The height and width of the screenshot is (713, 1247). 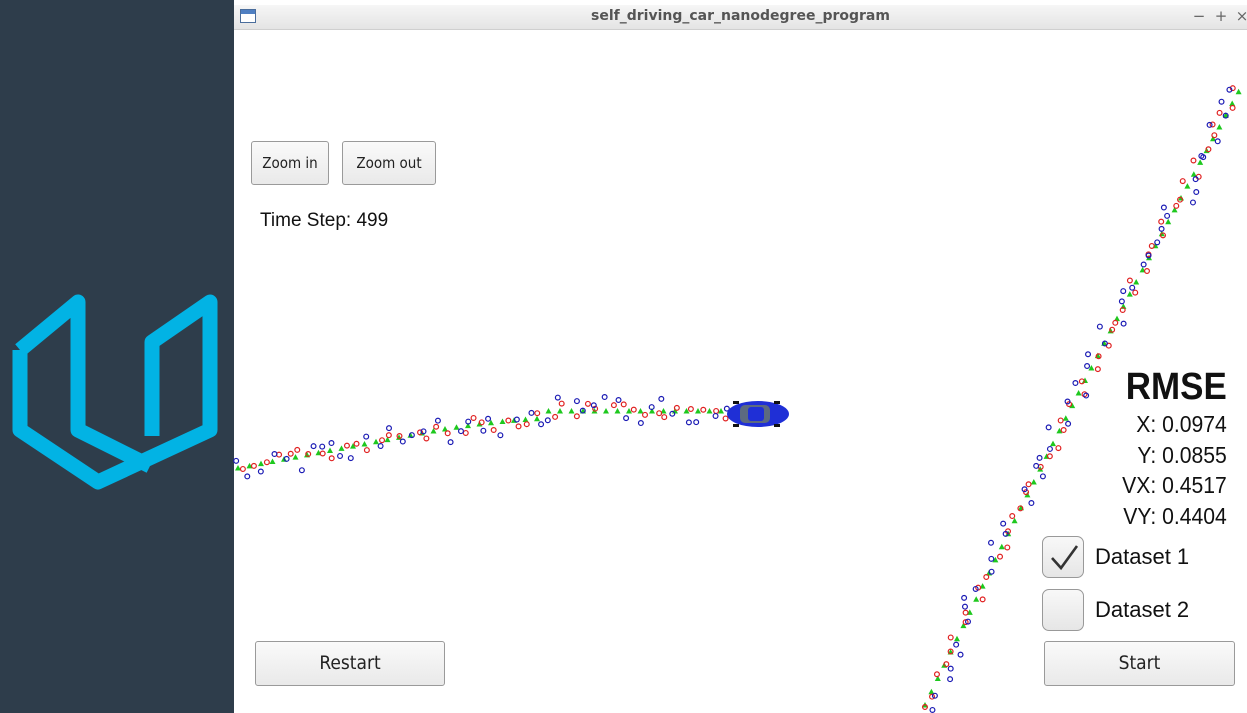 What do you see at coordinates (1142, 556) in the screenshot?
I see `dataset-1-label: Dataset 1` at bounding box center [1142, 556].